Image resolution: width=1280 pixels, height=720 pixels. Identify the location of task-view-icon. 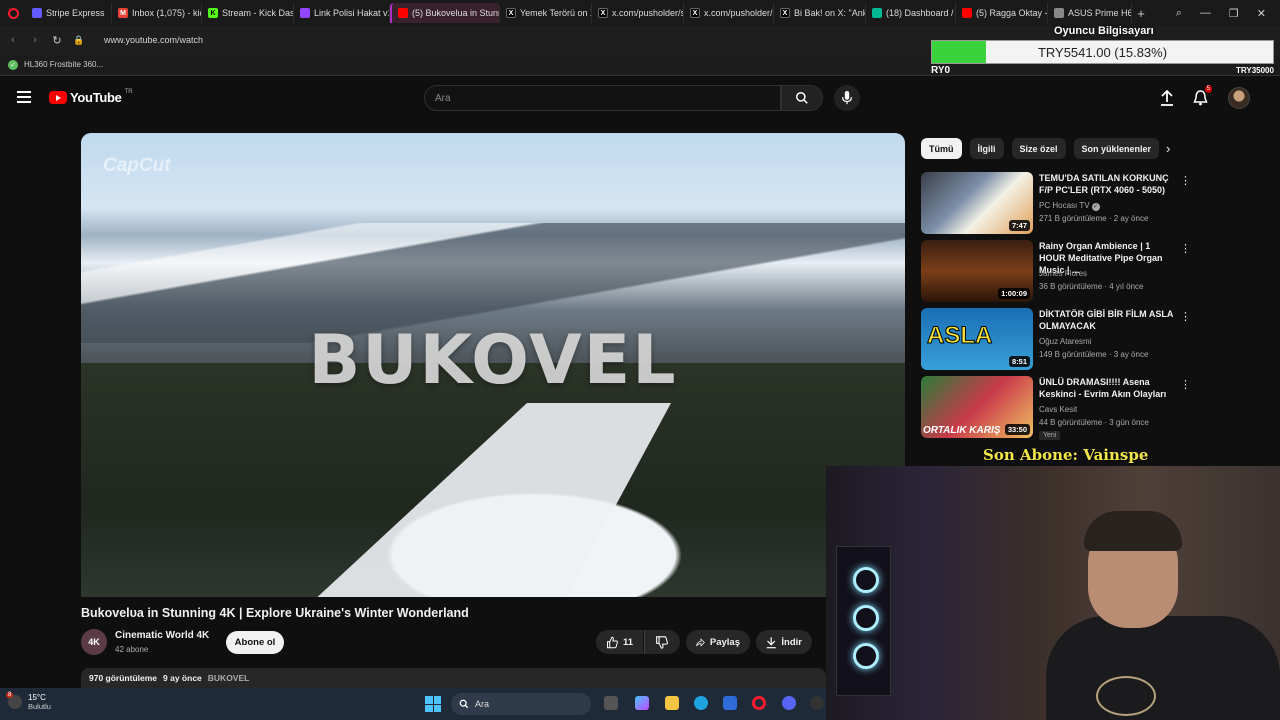
(611, 703).